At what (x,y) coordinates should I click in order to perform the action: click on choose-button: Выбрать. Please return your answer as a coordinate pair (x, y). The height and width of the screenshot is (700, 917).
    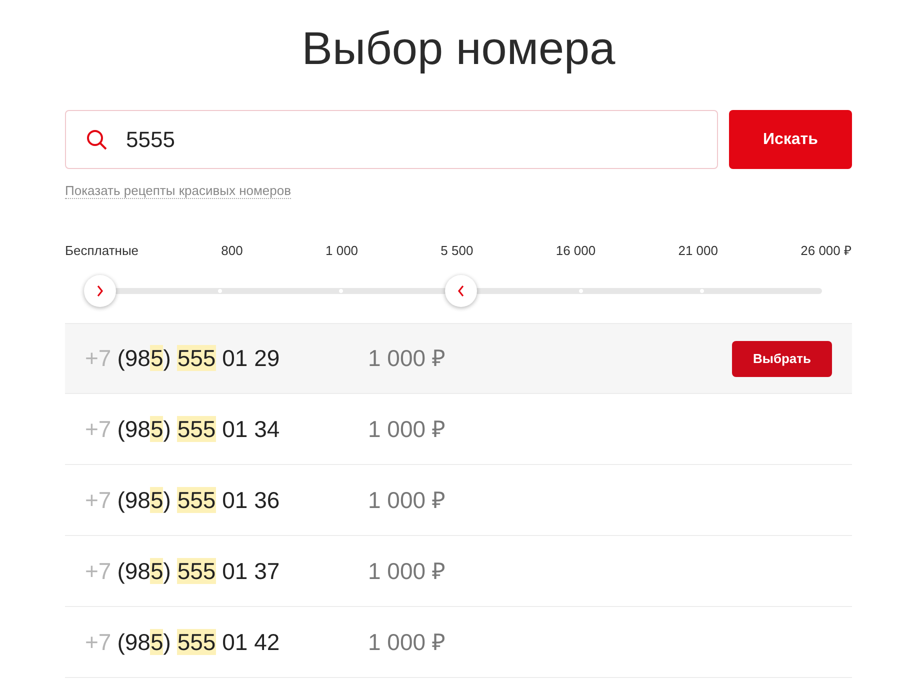
    Looking at the image, I should click on (782, 358).